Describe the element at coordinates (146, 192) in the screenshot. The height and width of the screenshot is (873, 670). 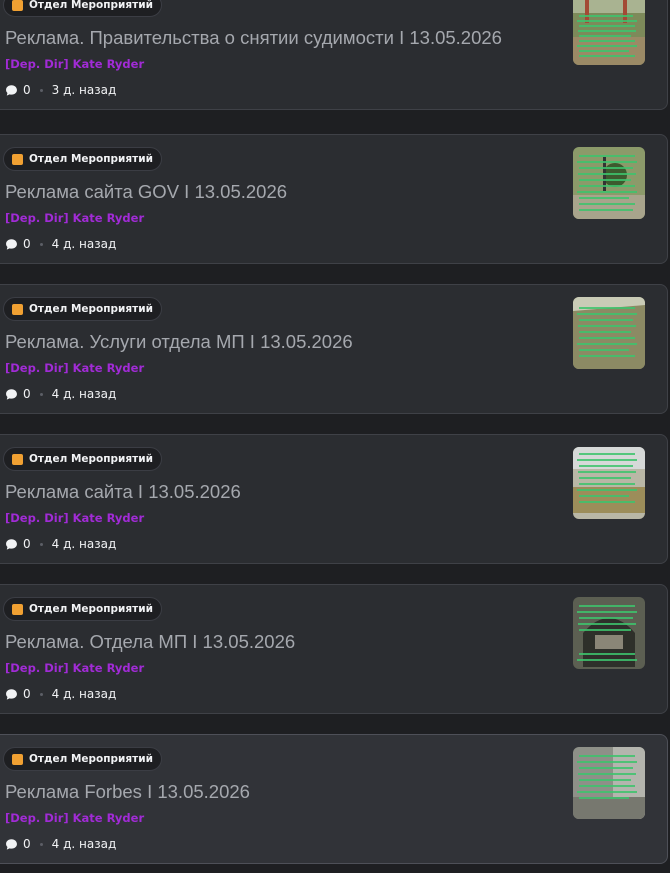
I see `post-title: Реклама сайта GOV I 13.05.2026` at that location.